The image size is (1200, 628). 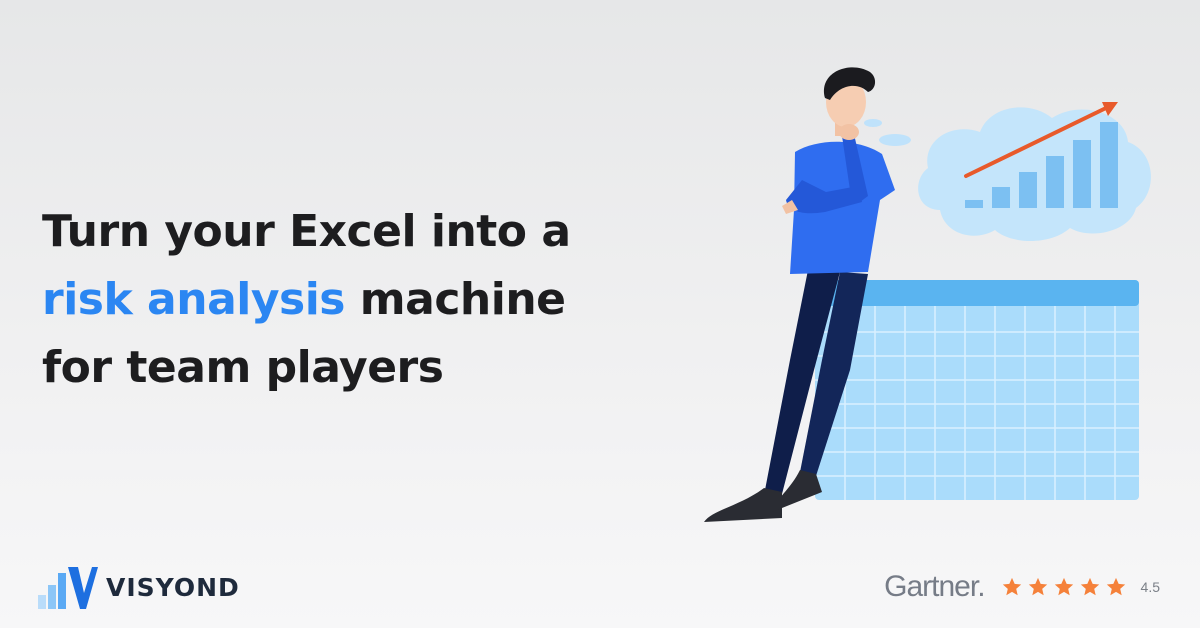 I want to click on brand-name: VISYOND, so click(x=173, y=587).